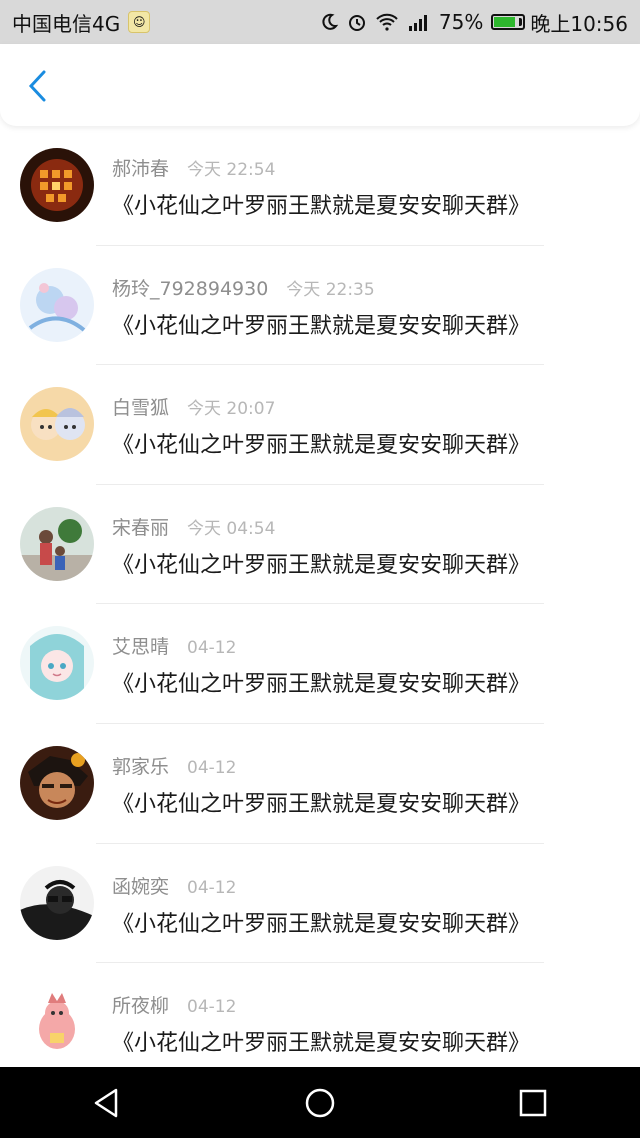 The image size is (640, 1138). Describe the element at coordinates (141, 766) in the screenshot. I see `sender-name: 郭家乐` at that location.